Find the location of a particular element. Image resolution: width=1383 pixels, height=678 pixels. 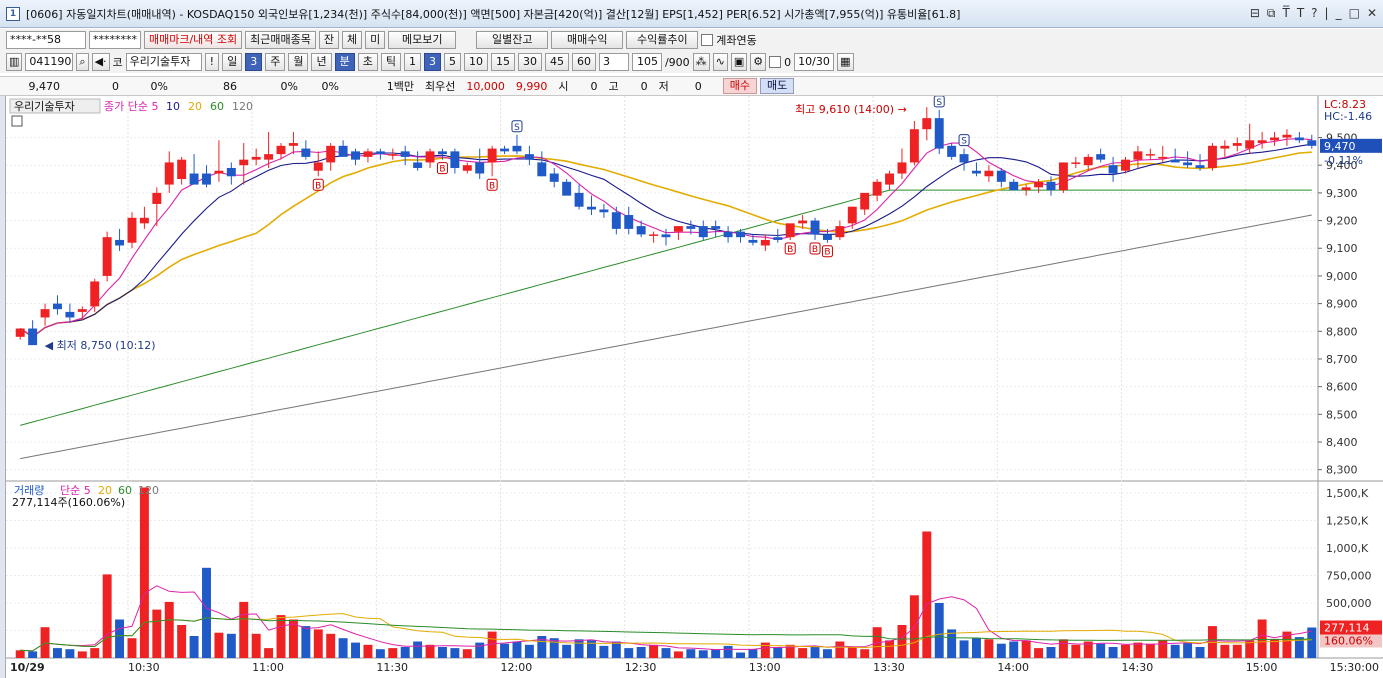

draw-tool-icon: ∿ is located at coordinates (720, 62).